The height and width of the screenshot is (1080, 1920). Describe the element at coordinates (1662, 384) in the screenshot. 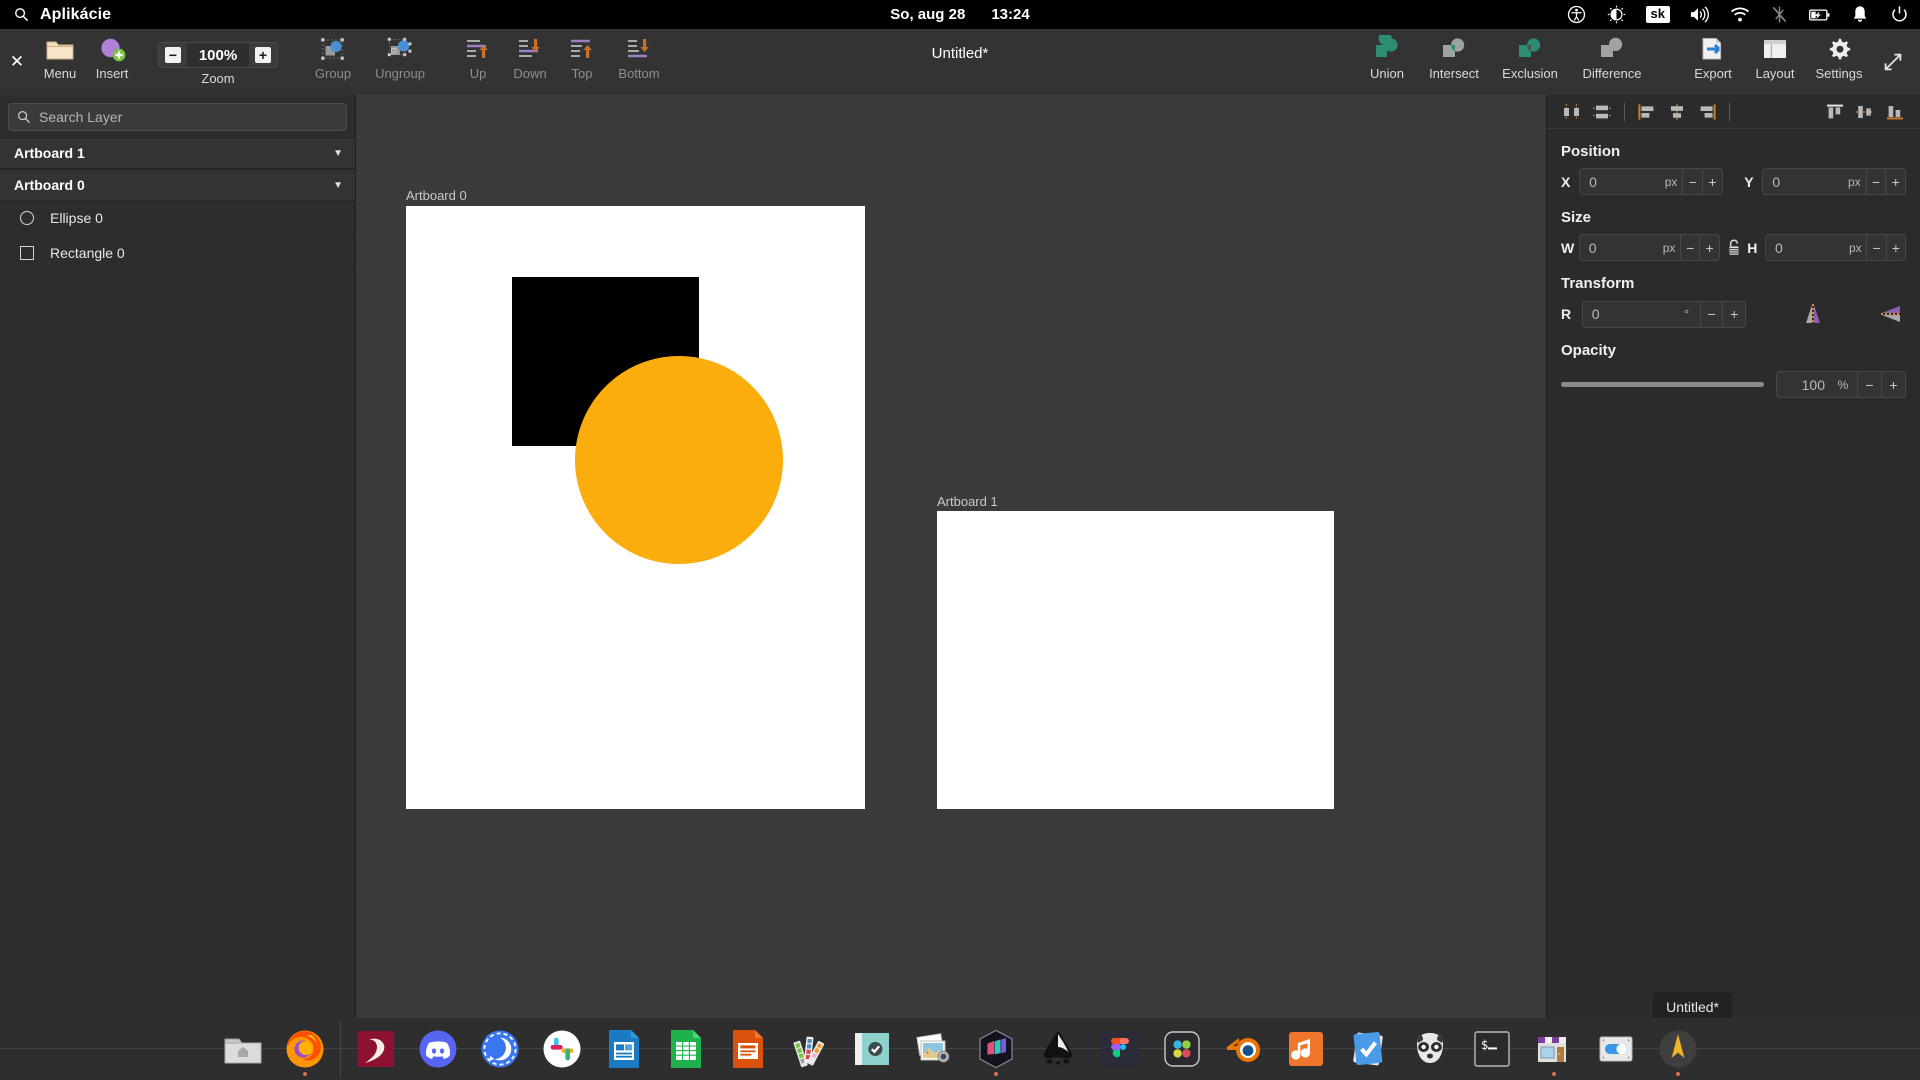

I see `opacity-slider` at that location.